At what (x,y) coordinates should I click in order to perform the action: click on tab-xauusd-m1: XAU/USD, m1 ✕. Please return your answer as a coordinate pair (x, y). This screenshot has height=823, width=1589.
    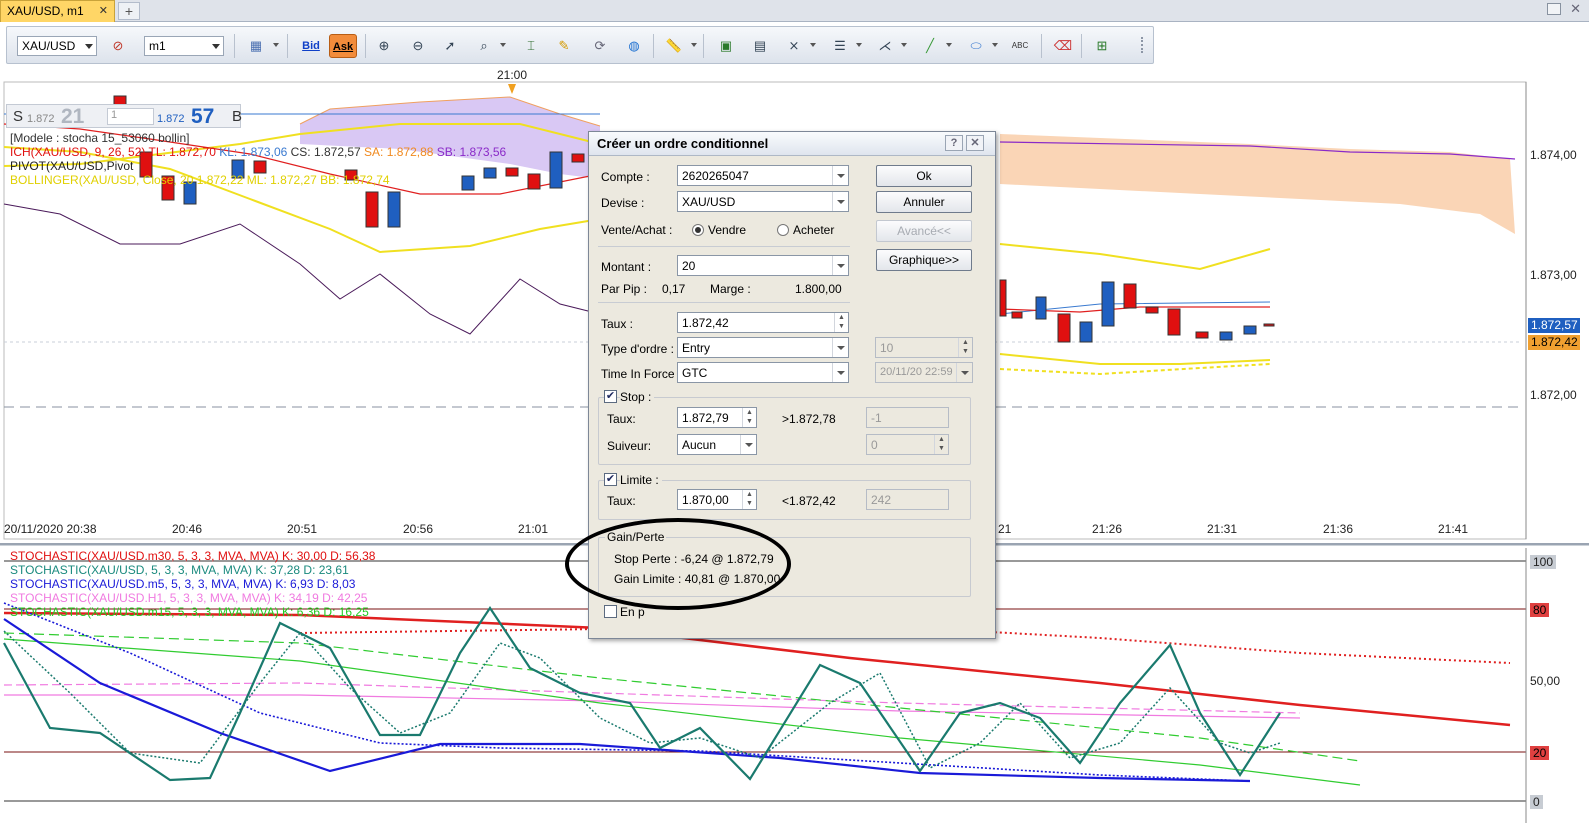
    Looking at the image, I should click on (57, 11).